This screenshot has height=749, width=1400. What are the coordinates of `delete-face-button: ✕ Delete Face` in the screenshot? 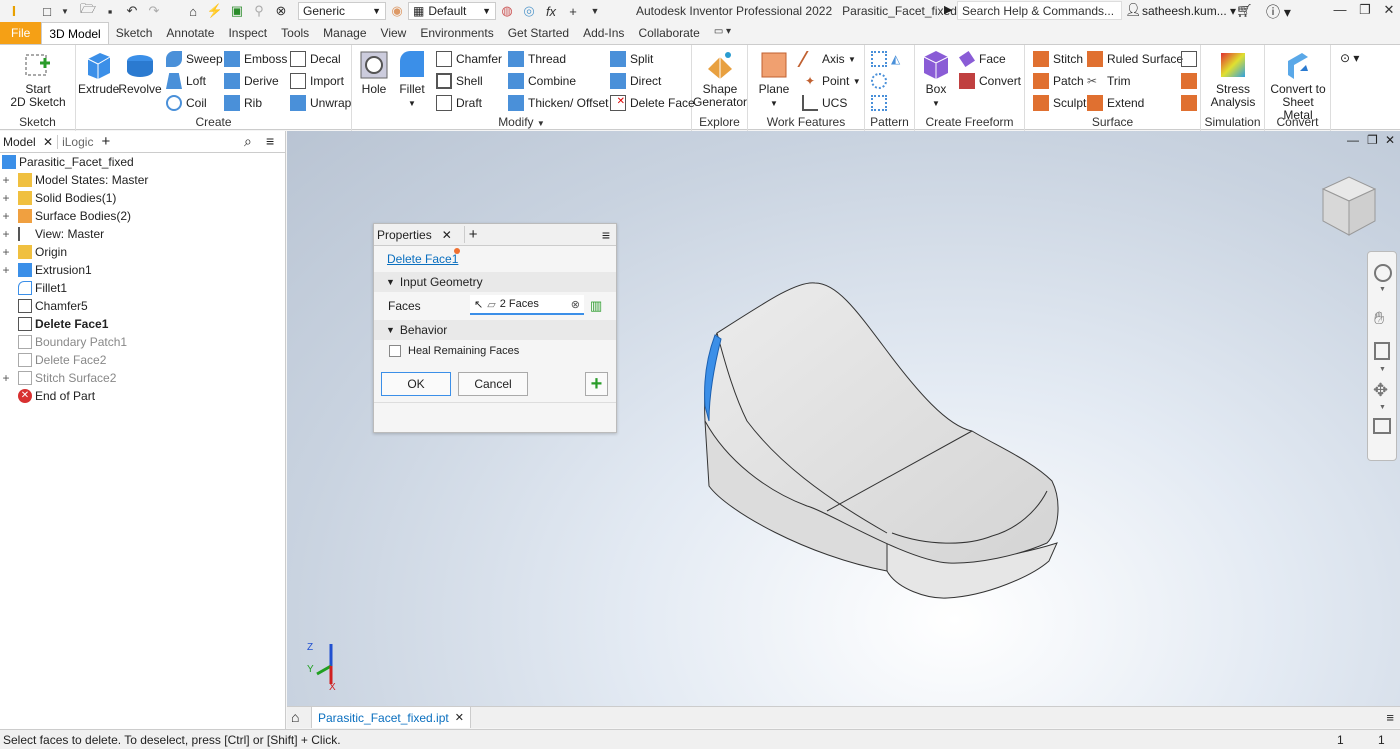 It's located at (652, 103).